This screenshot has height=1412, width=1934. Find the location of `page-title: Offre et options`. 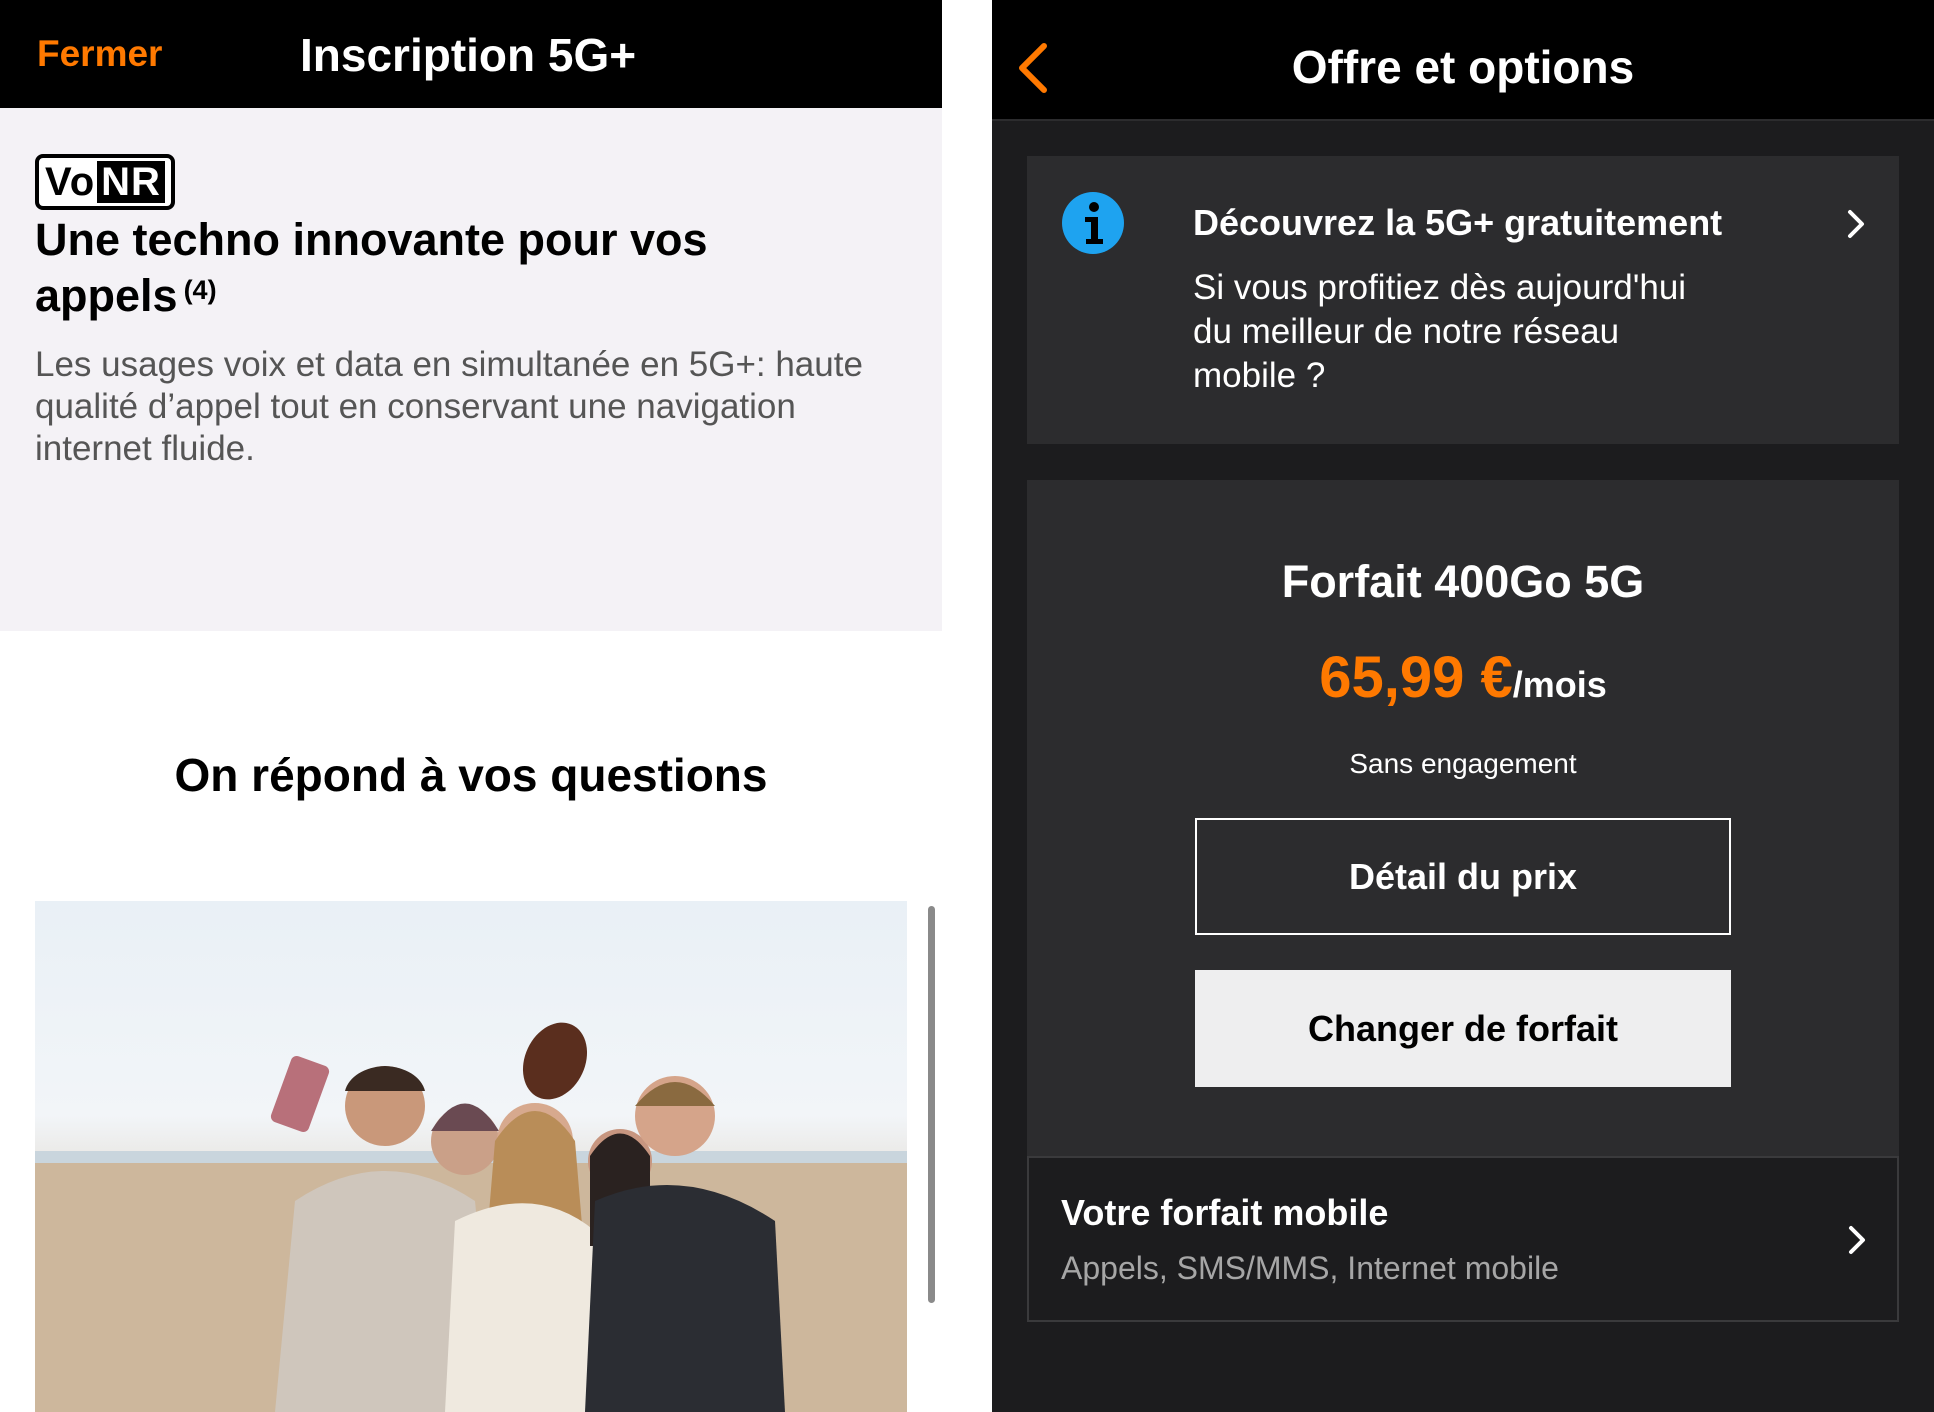

page-title: Offre et options is located at coordinates (1463, 67).